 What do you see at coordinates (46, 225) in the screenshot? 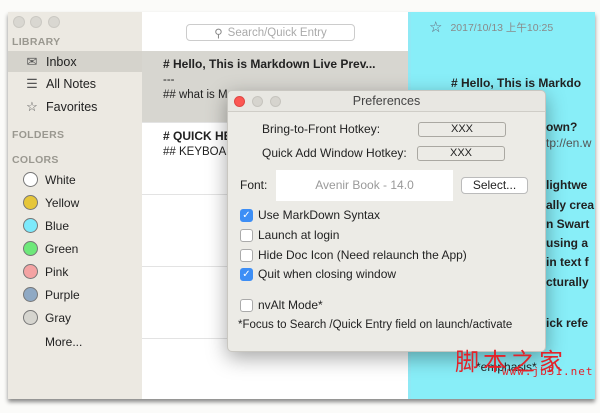
I see `sidebar-color-blue: Blue` at bounding box center [46, 225].